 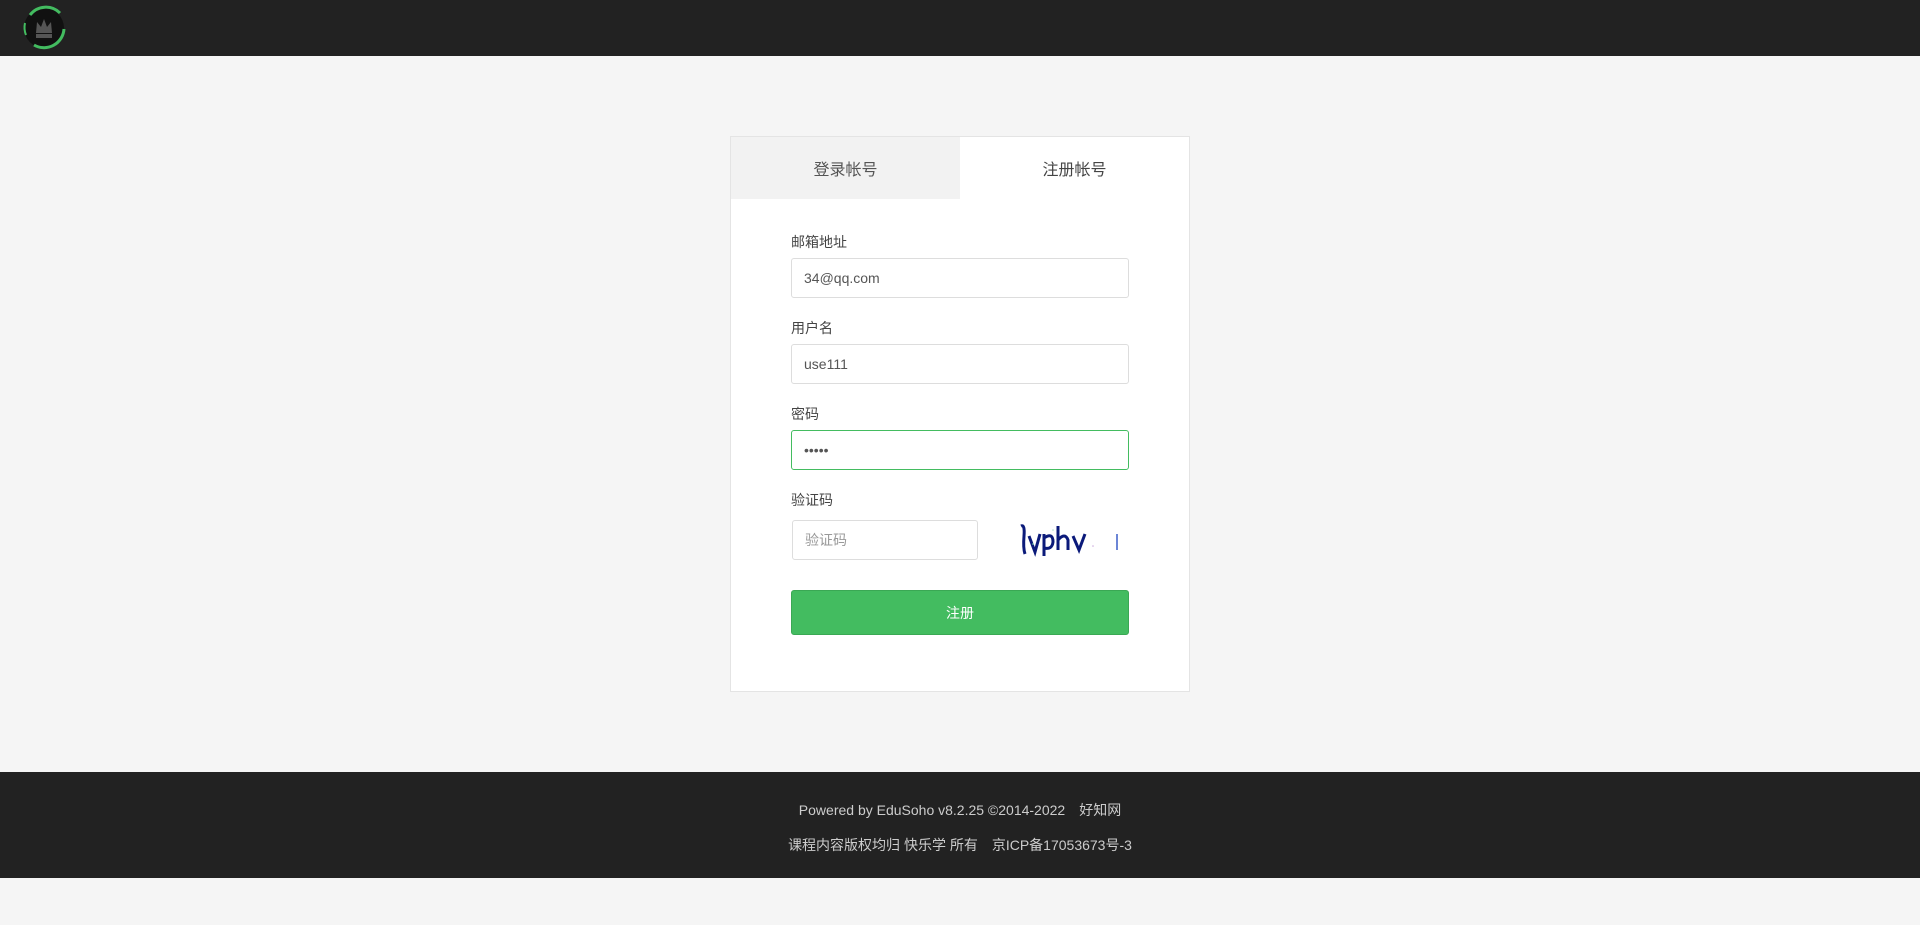 What do you see at coordinates (1074, 168) in the screenshot?
I see `tab-register: 注册帐号` at bounding box center [1074, 168].